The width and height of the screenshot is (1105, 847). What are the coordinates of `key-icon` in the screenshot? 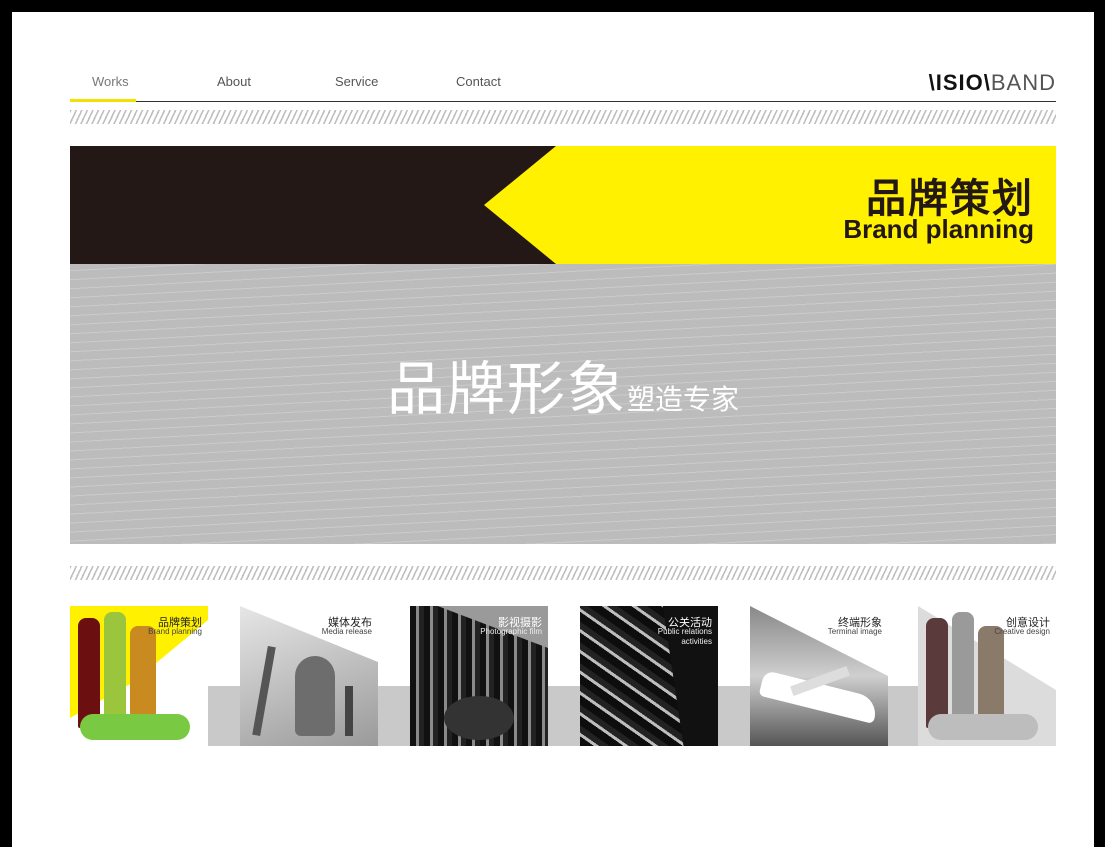 It's located at (349, 711).